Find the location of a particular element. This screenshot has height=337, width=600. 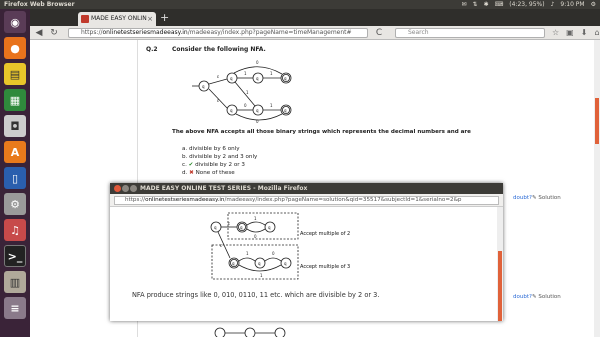

files-stack-icon: ≡ is located at coordinates (15, 308).